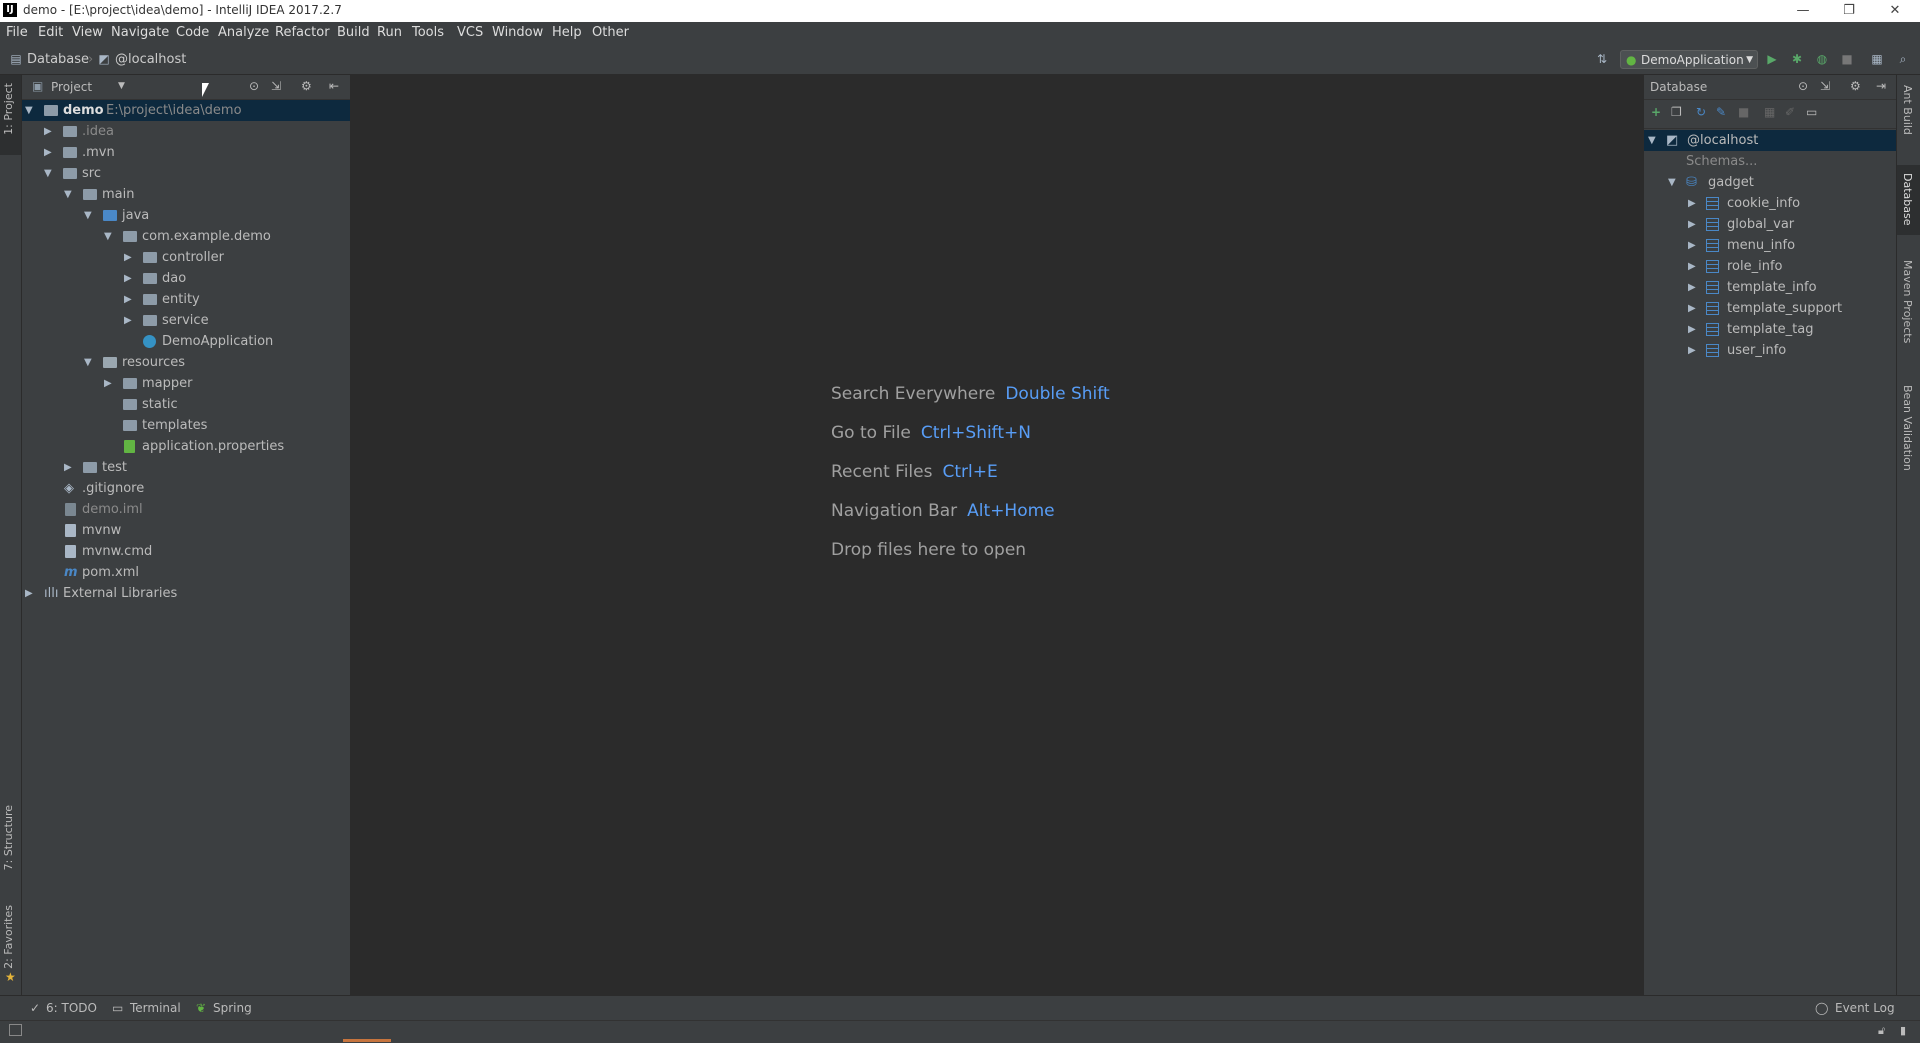 The height and width of the screenshot is (1043, 1920). Describe the element at coordinates (174, 110) in the screenshot. I see `tree-path: E:\project\idea\demo` at that location.